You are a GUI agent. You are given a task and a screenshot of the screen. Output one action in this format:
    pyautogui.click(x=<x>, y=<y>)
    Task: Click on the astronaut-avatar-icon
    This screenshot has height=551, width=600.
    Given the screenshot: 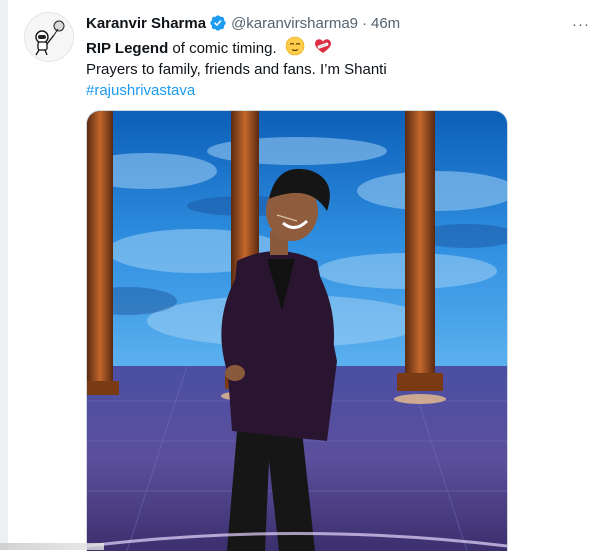 What is the action you would take?
    pyautogui.click(x=49, y=37)
    